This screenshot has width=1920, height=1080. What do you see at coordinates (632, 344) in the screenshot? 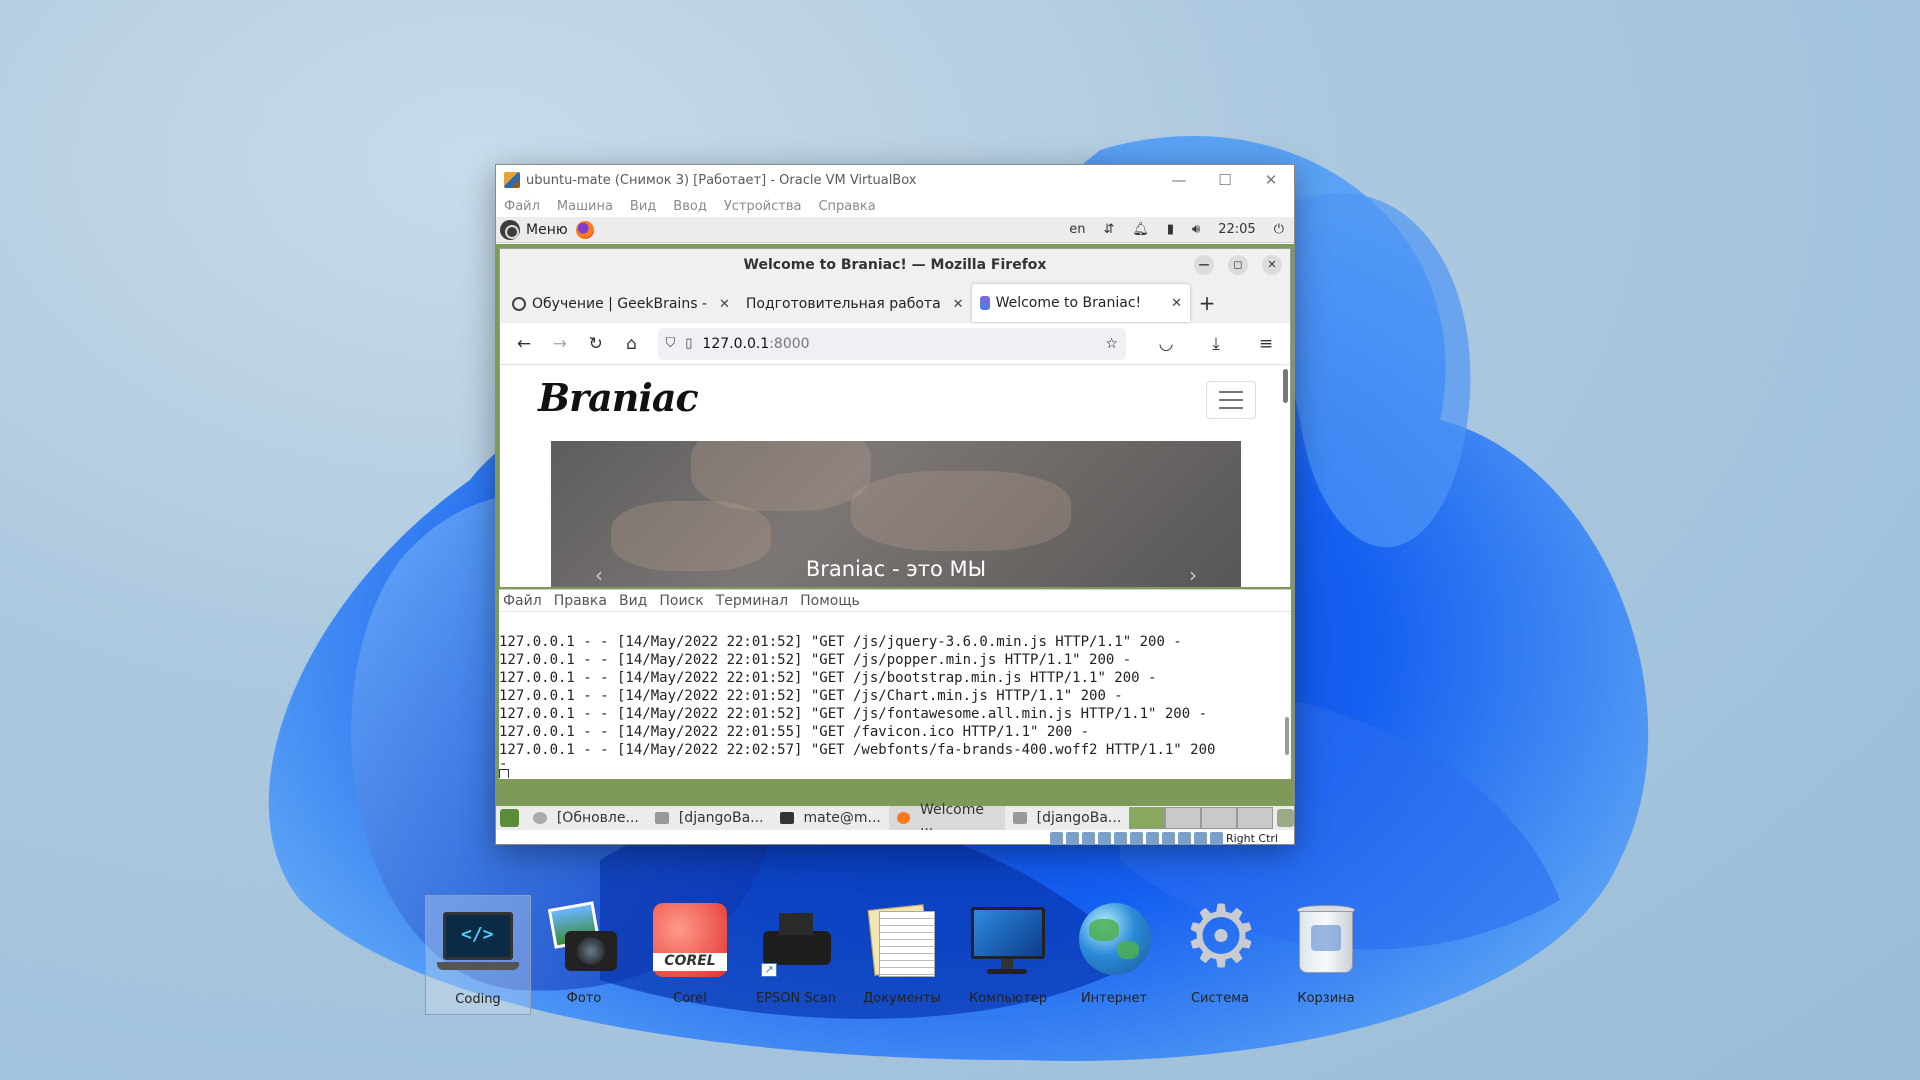
I see `home-icon: ⌂` at bounding box center [632, 344].